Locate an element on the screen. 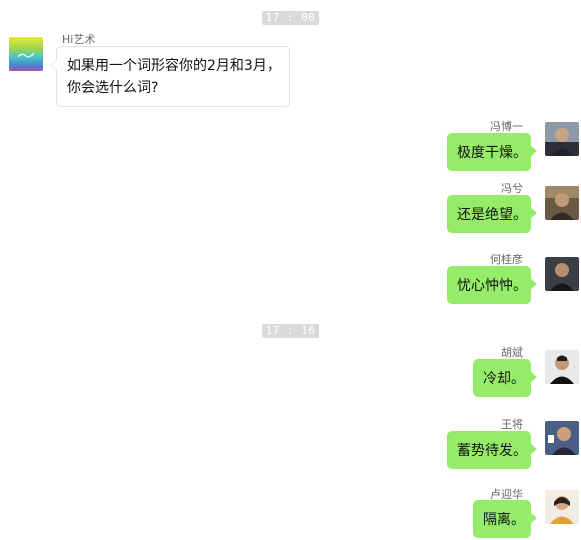  timestamp: 17 : 16 is located at coordinates (290, 331).